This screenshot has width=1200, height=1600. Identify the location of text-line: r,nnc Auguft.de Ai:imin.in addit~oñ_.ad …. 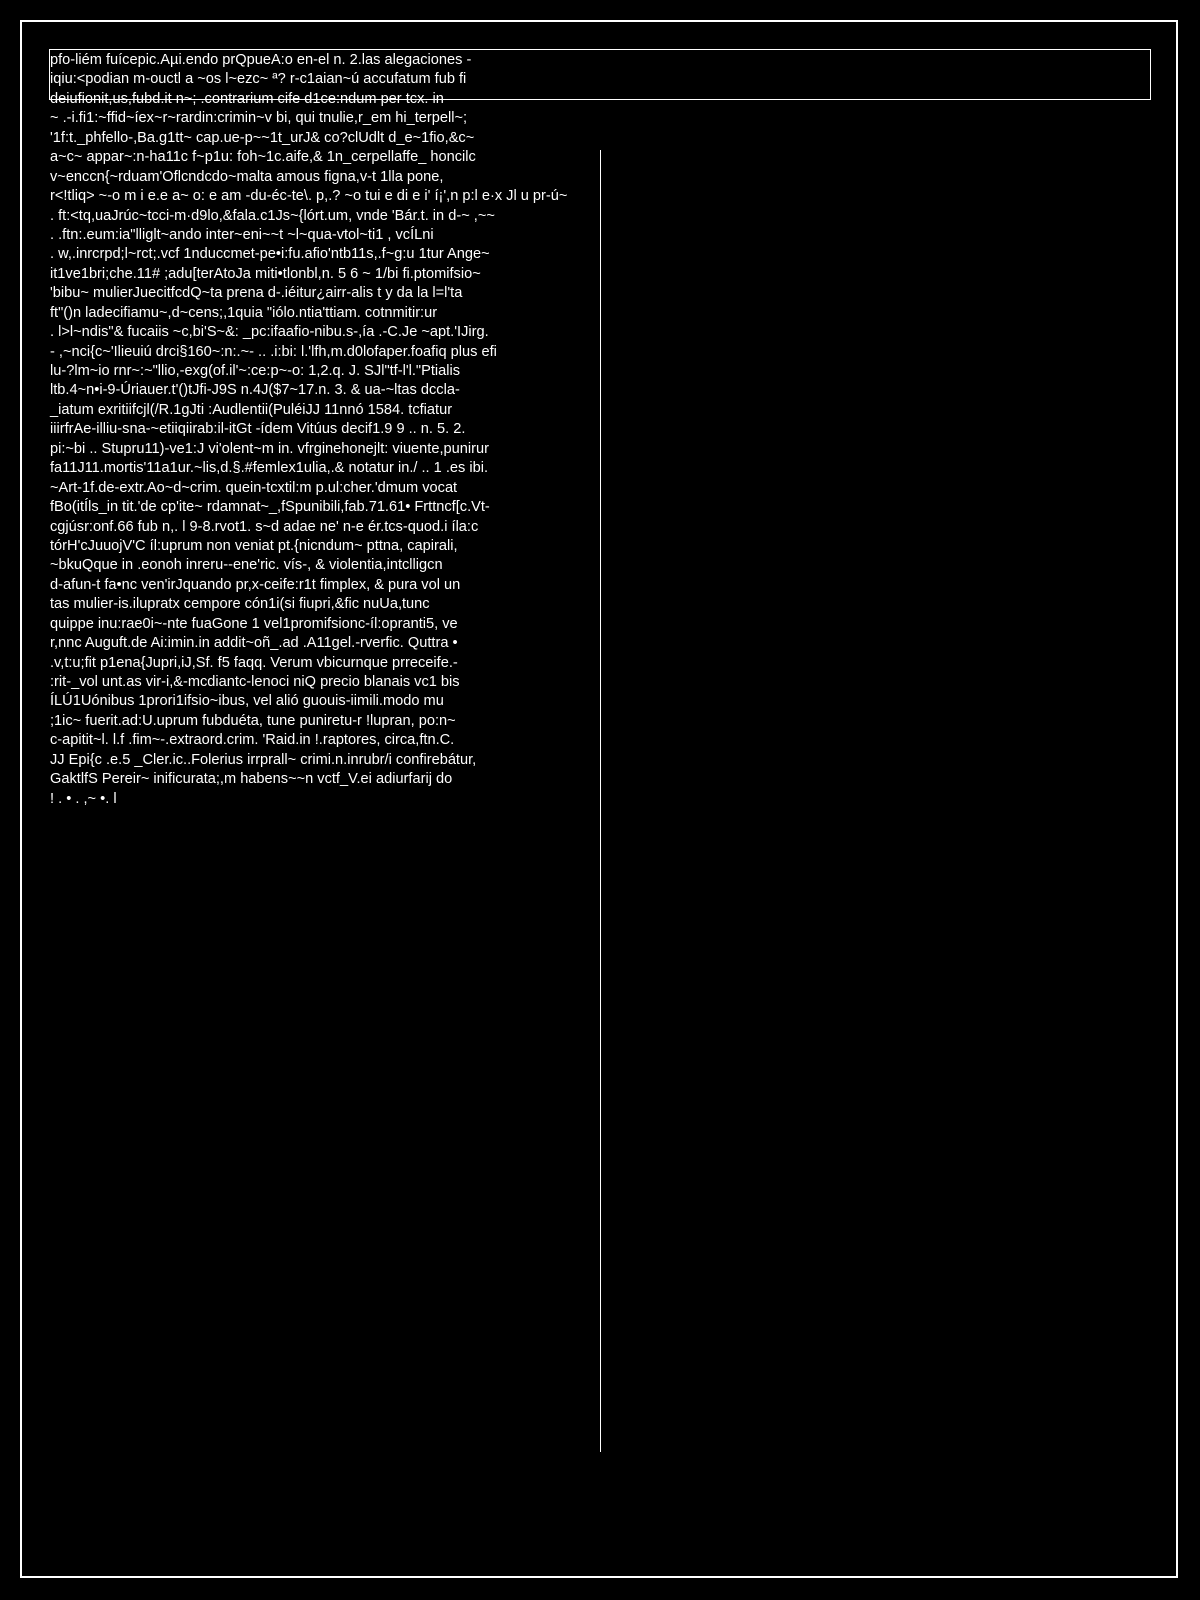
(254, 643).